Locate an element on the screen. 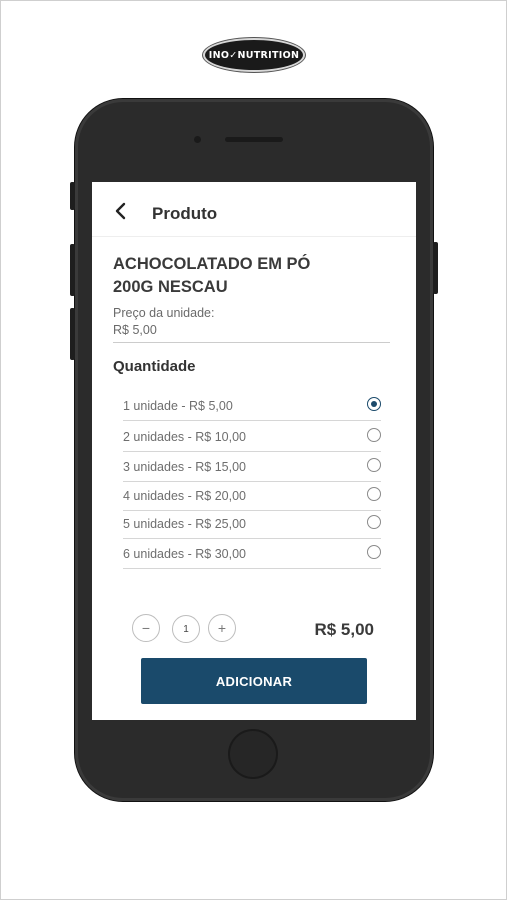 This screenshot has width=507, height=900. unit-price-value: R$ 5,00 is located at coordinates (135, 330).